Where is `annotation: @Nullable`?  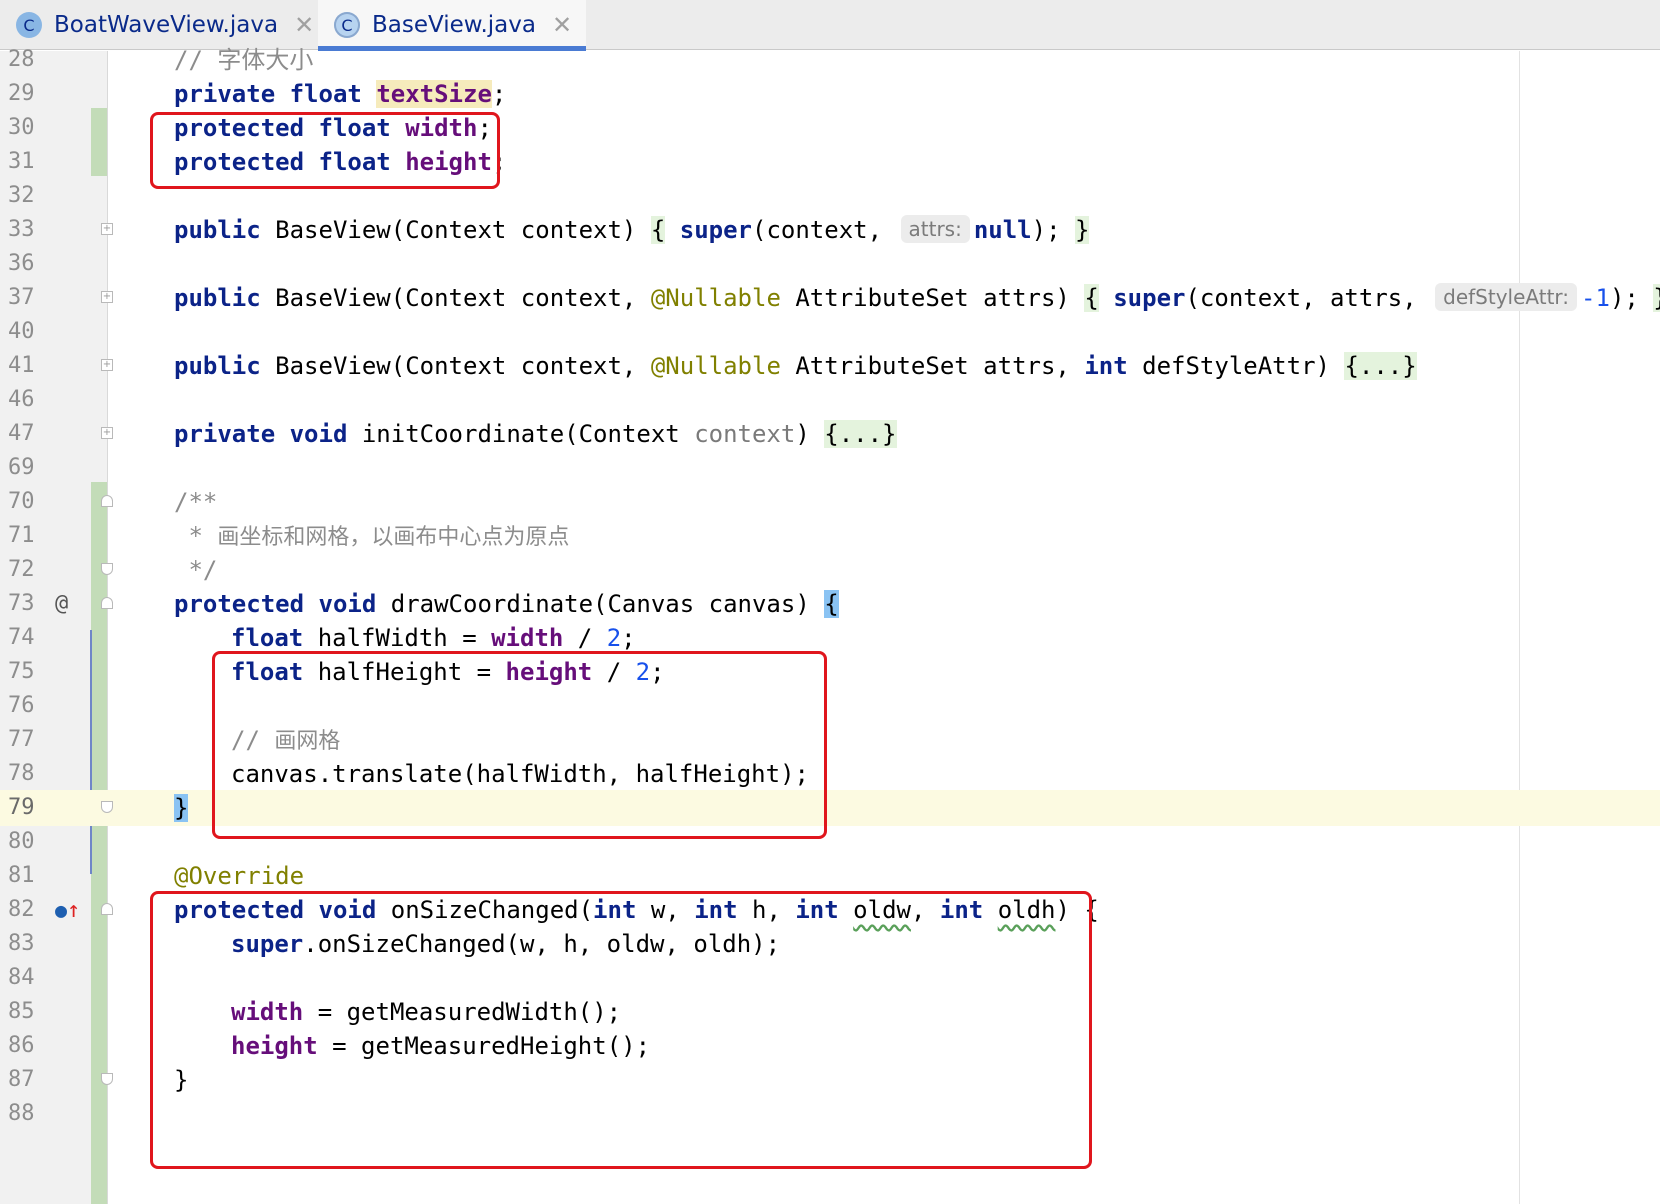
annotation: @Nullable is located at coordinates (715, 298).